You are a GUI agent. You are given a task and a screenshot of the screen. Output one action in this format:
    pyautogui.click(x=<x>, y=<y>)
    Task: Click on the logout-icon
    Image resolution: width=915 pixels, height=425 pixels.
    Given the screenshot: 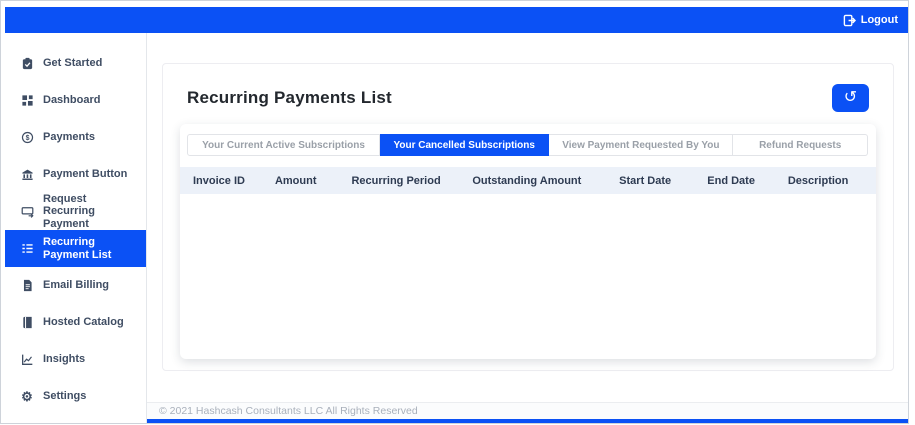 What is the action you would take?
    pyautogui.click(x=849, y=20)
    